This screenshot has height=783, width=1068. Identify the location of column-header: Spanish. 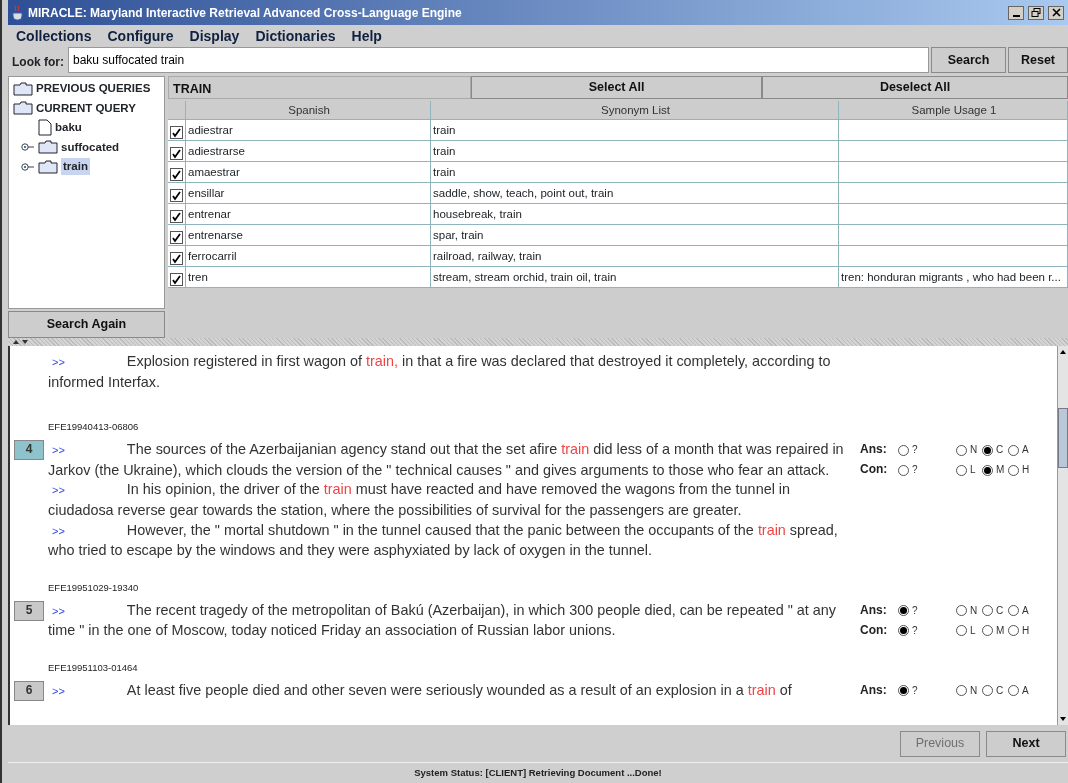
(308, 110).